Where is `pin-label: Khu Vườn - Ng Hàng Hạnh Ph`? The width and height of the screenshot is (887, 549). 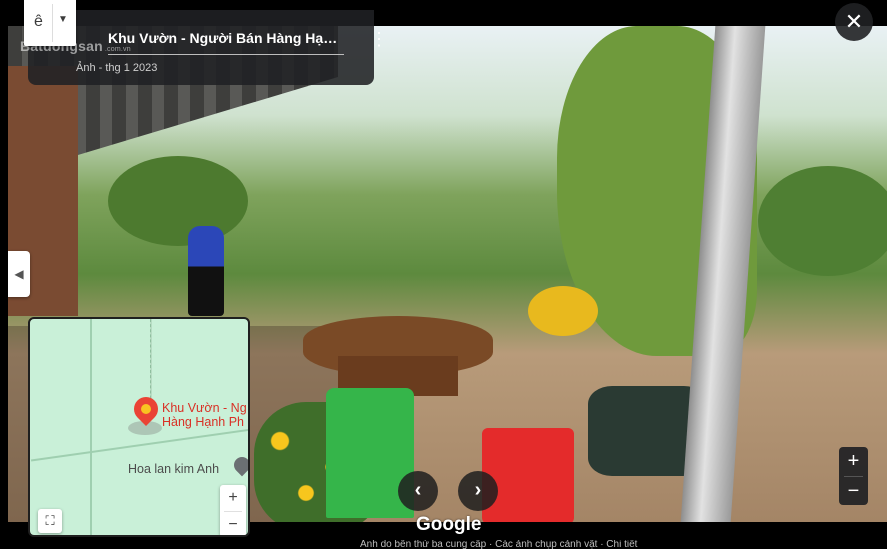
pin-label: Khu Vườn - Ng Hàng Hạnh Ph is located at coordinates (204, 415).